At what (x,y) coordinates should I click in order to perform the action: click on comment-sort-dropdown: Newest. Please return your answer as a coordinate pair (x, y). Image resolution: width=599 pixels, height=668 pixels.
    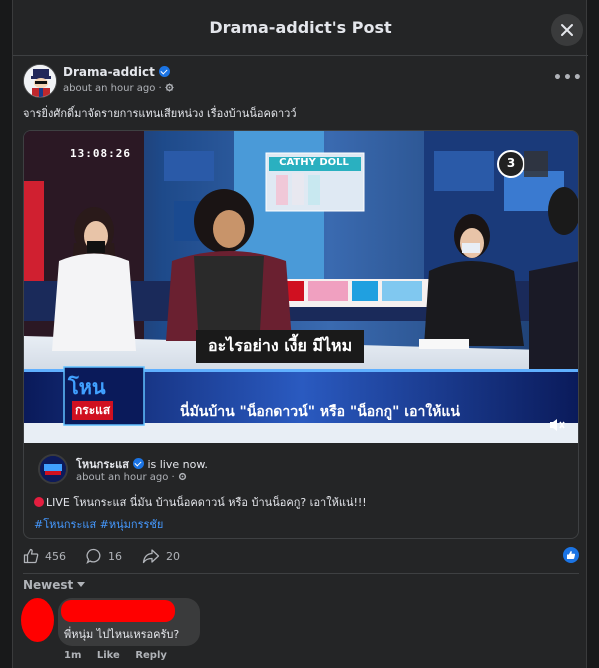
    Looking at the image, I should click on (54, 585).